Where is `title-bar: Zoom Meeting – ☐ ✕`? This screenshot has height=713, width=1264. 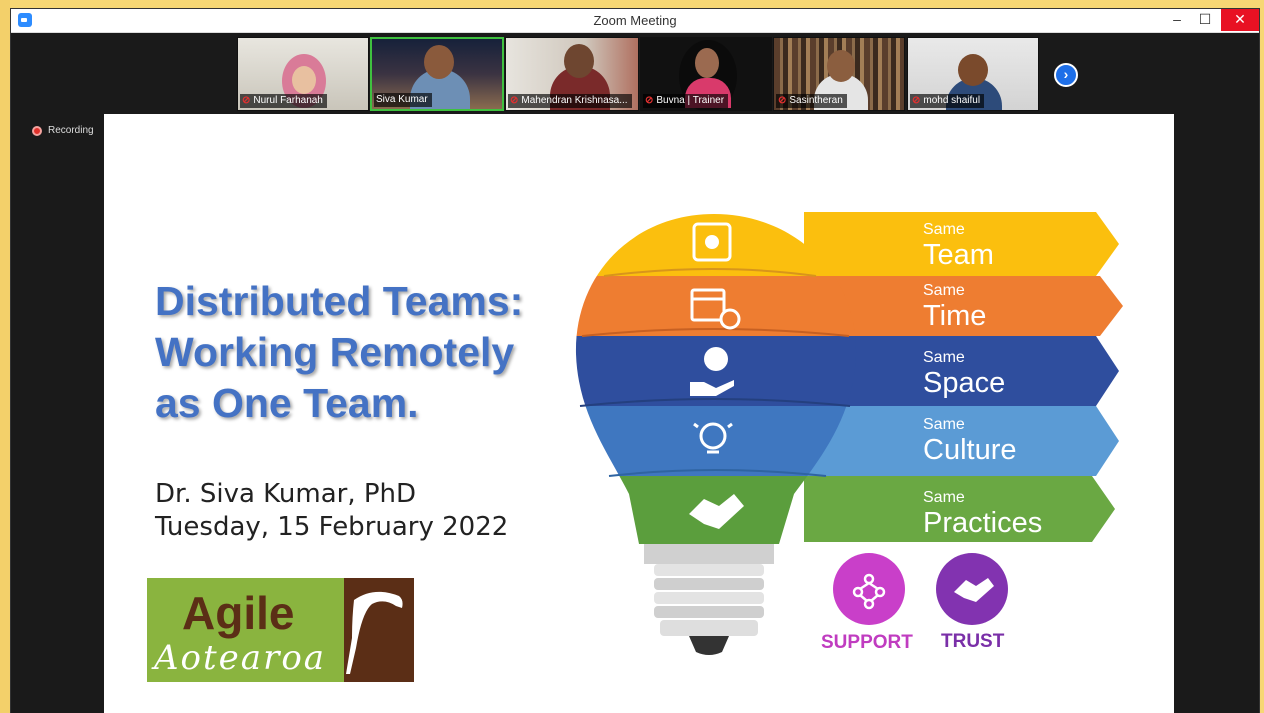
title-bar: Zoom Meeting – ☐ ✕ is located at coordinates (635, 21).